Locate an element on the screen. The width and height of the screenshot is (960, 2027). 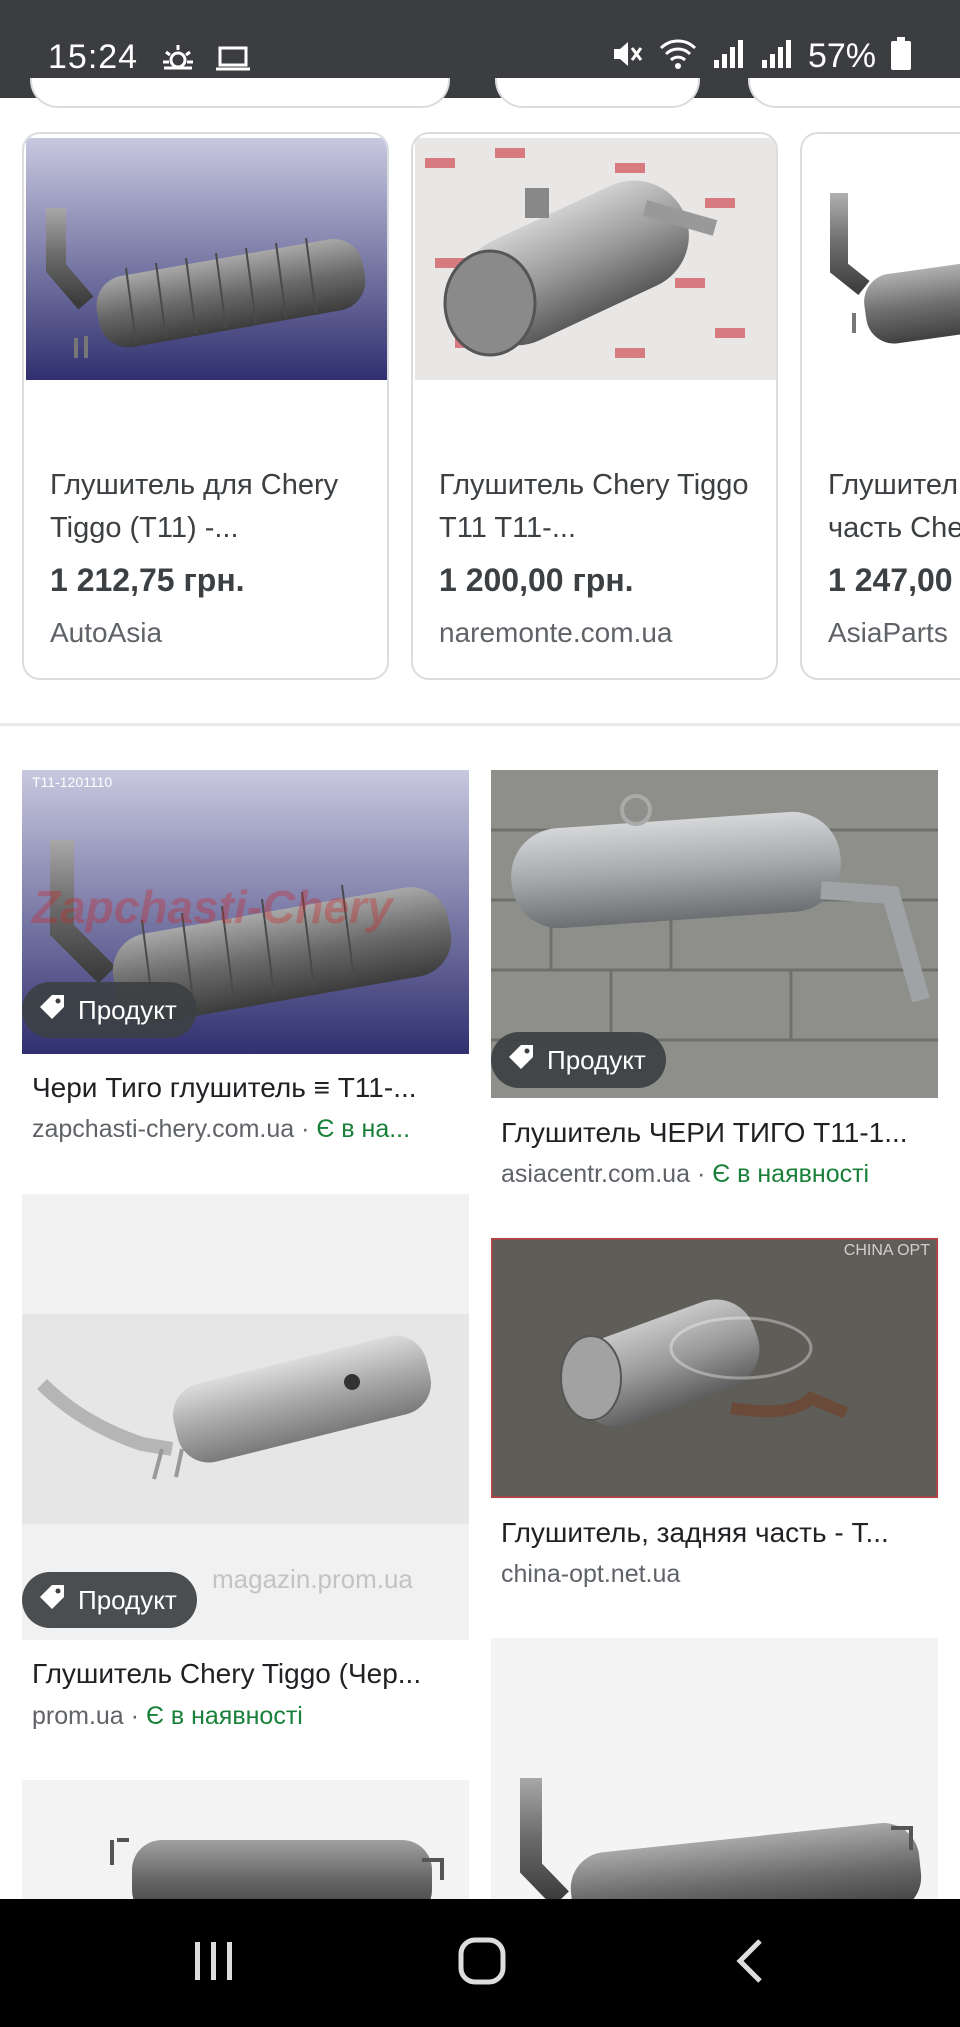
result-meta: prom.ua · Є в наявності is located at coordinates (247, 1716).